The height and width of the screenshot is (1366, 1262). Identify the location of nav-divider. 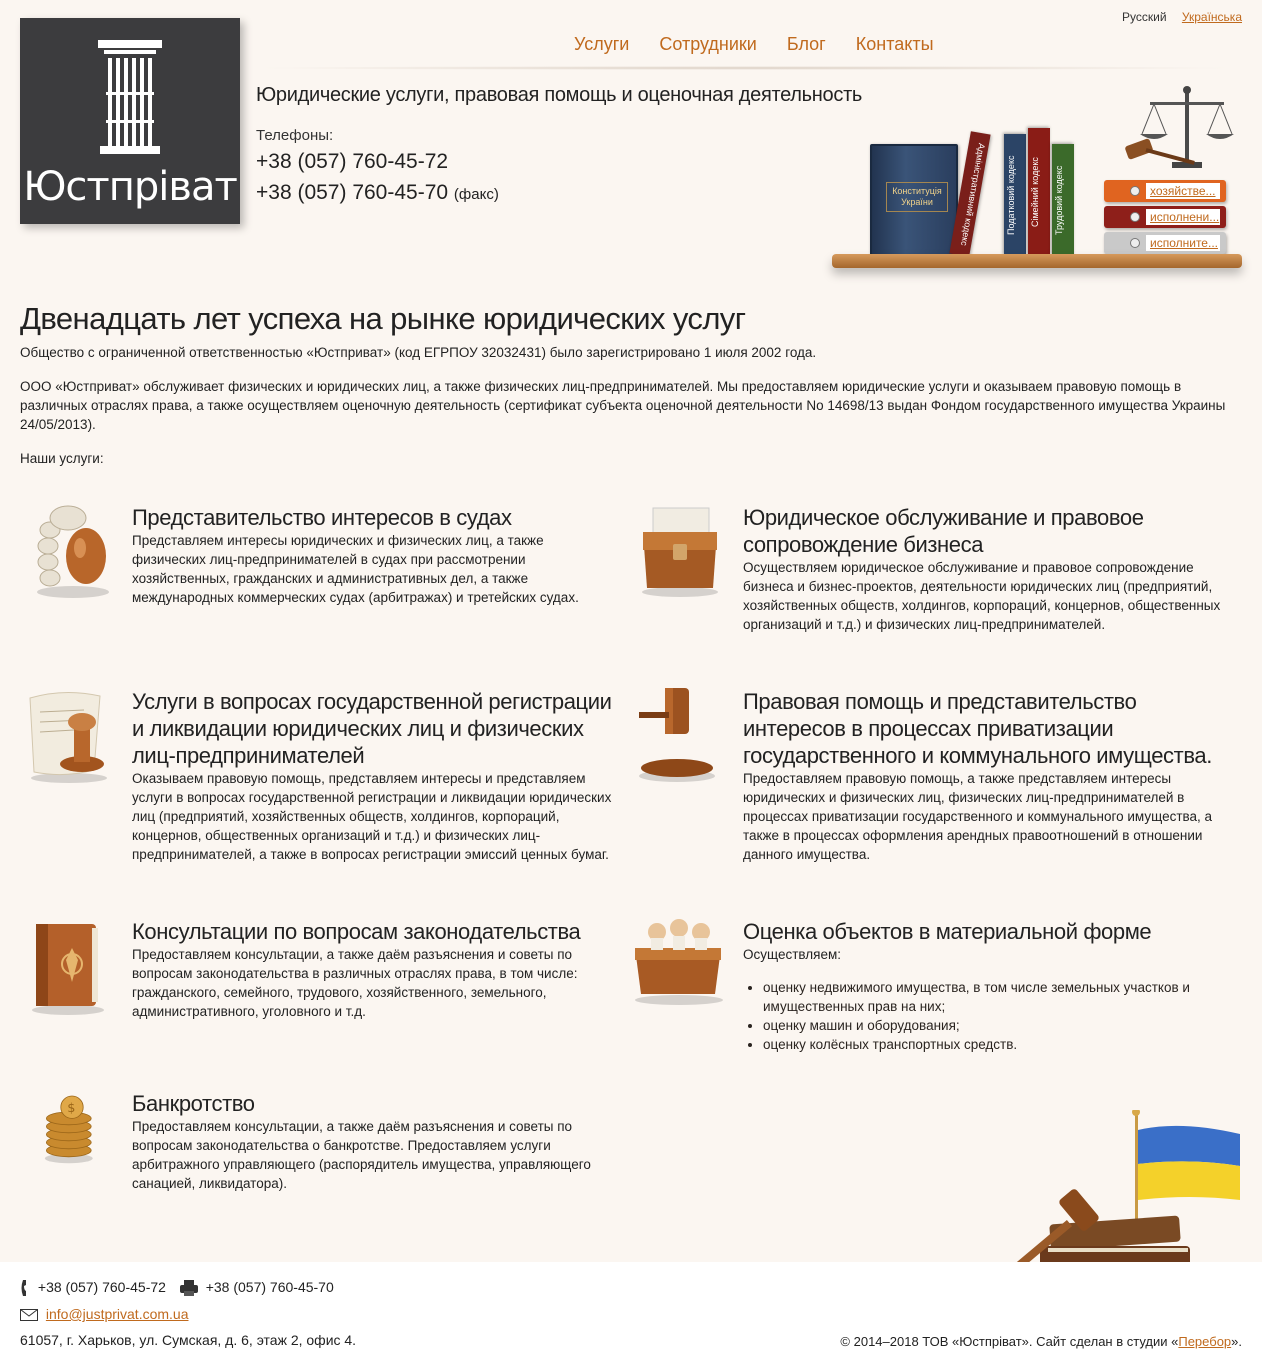
(745, 68).